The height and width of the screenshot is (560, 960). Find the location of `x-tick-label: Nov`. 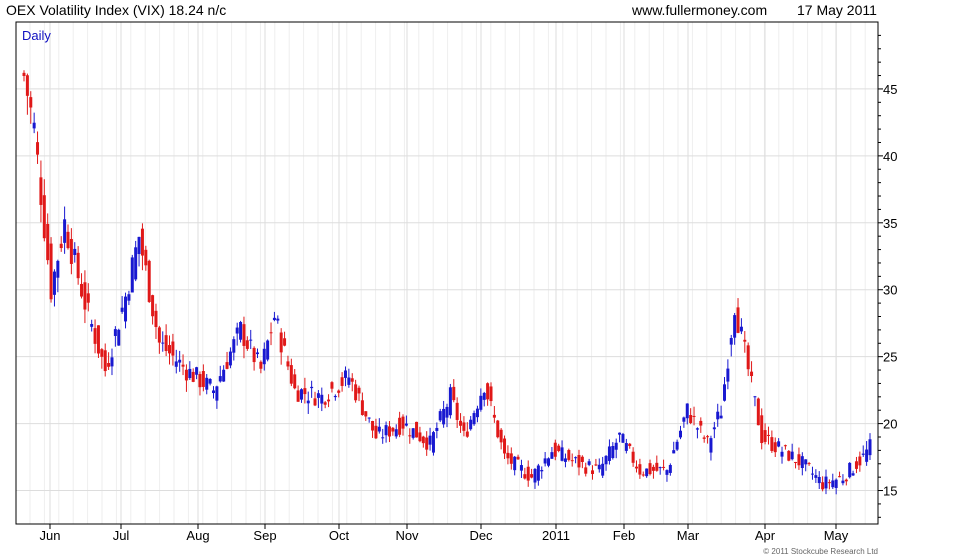

x-tick-label: Nov is located at coordinates (407, 535).